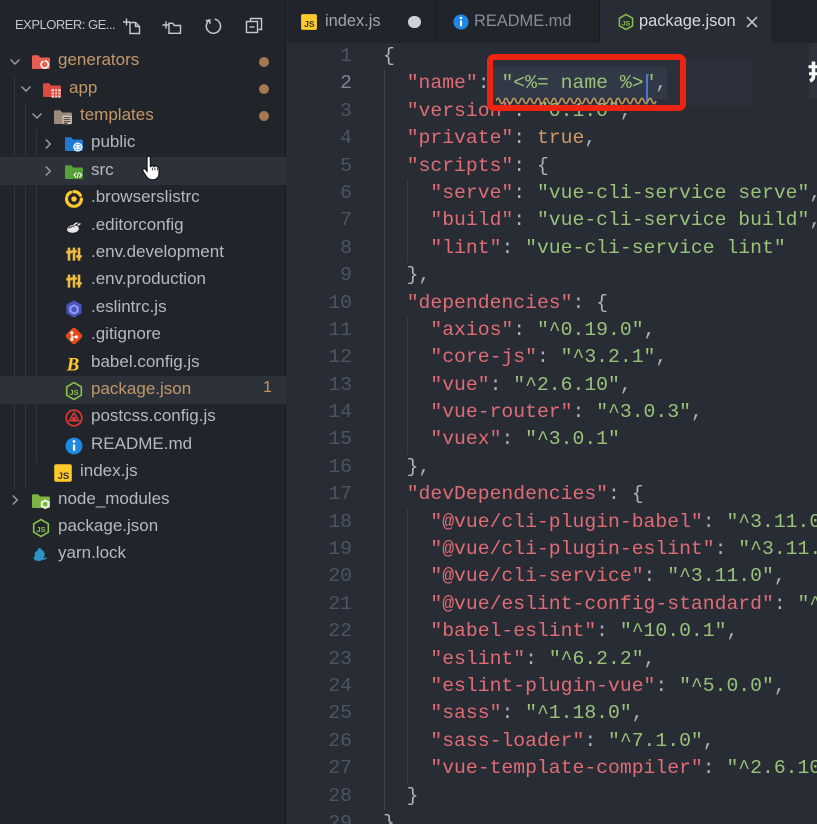 The height and width of the screenshot is (824, 817). I want to click on svg-text: B, so click(73, 364).